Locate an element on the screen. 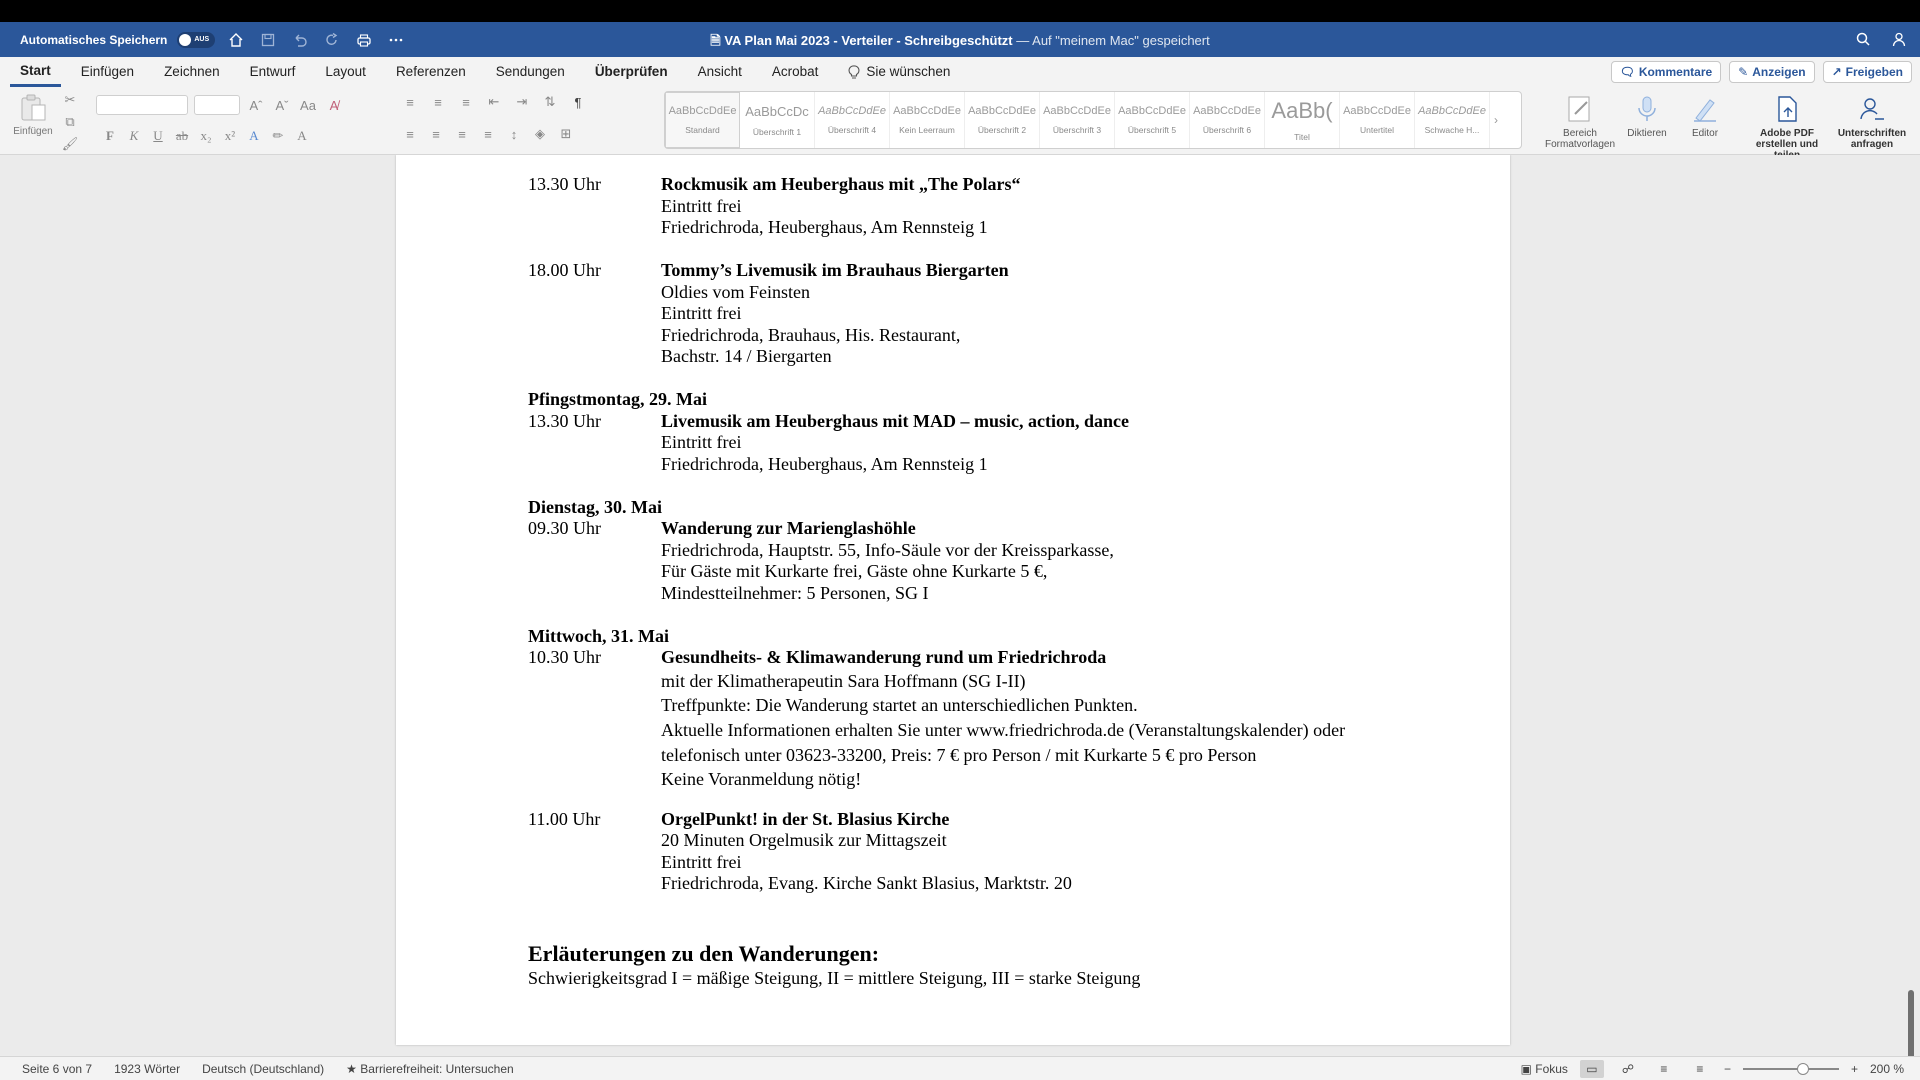  font-size-dropdown is located at coordinates (217, 105).